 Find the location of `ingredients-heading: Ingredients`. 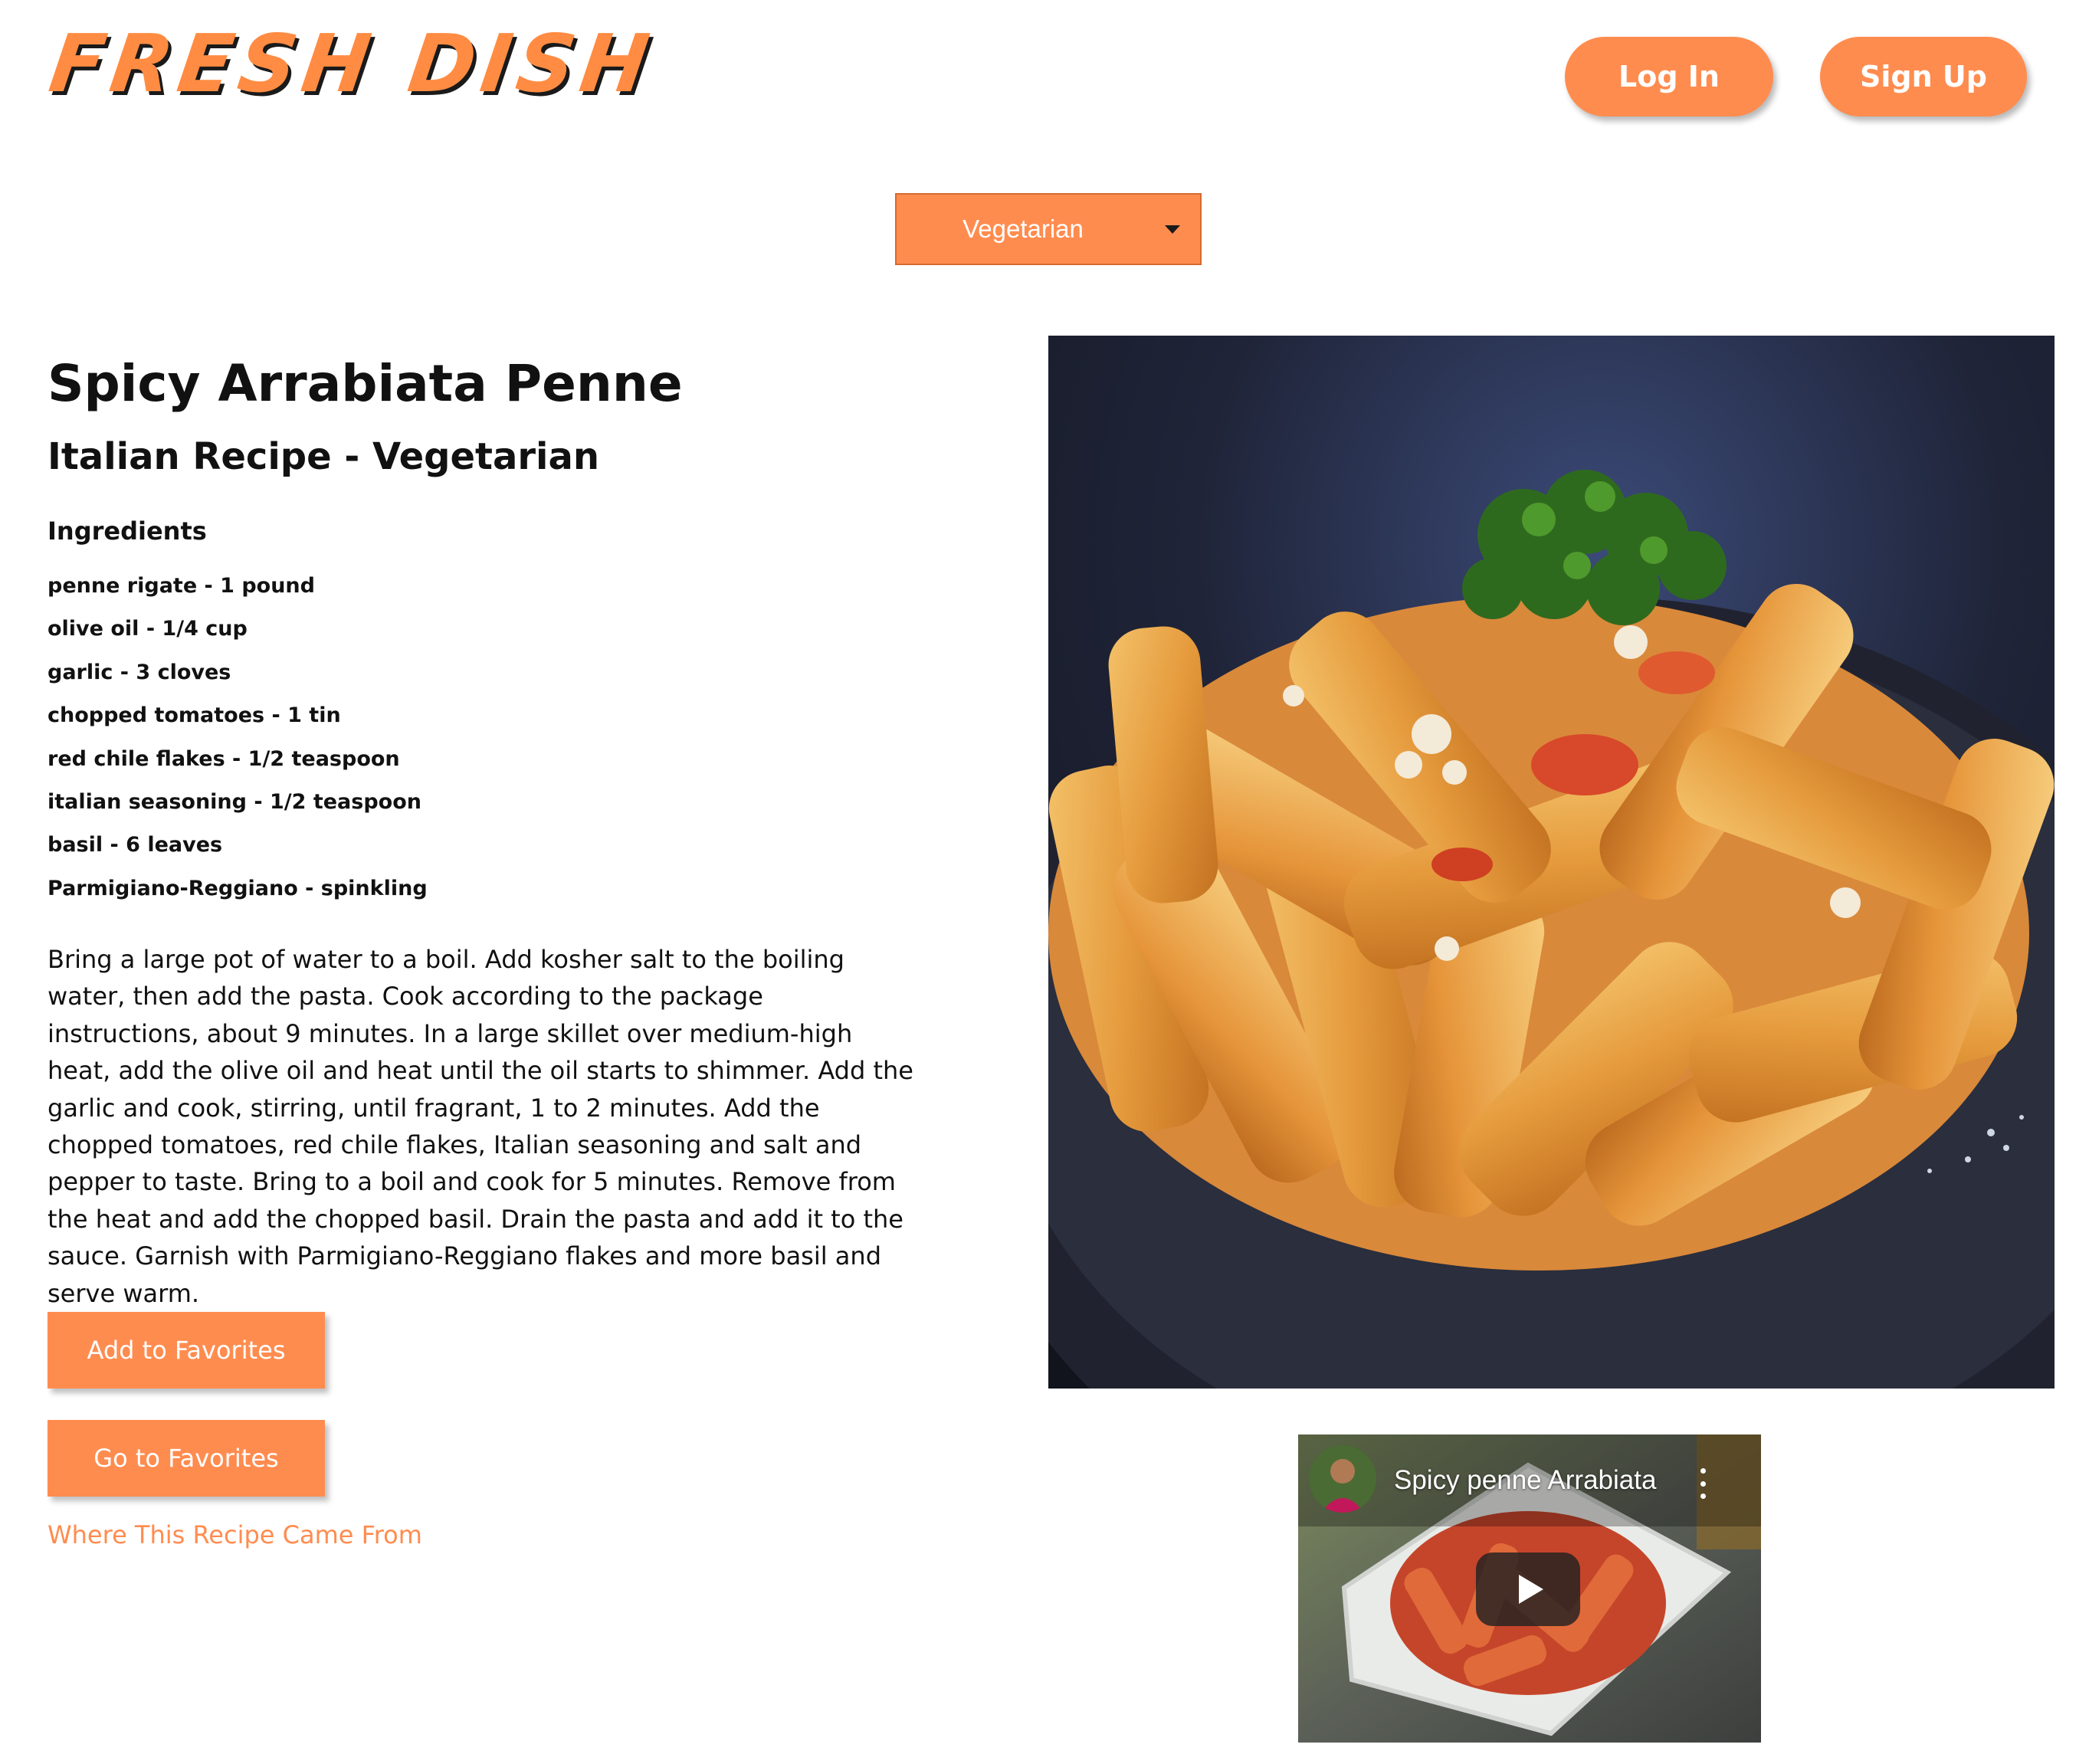

ingredients-heading: Ingredients is located at coordinates (127, 531).